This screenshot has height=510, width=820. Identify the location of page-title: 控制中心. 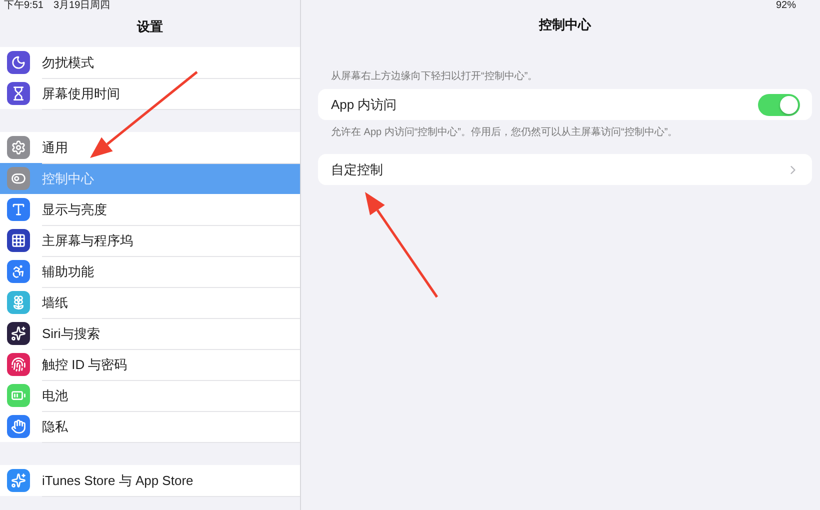
(565, 25).